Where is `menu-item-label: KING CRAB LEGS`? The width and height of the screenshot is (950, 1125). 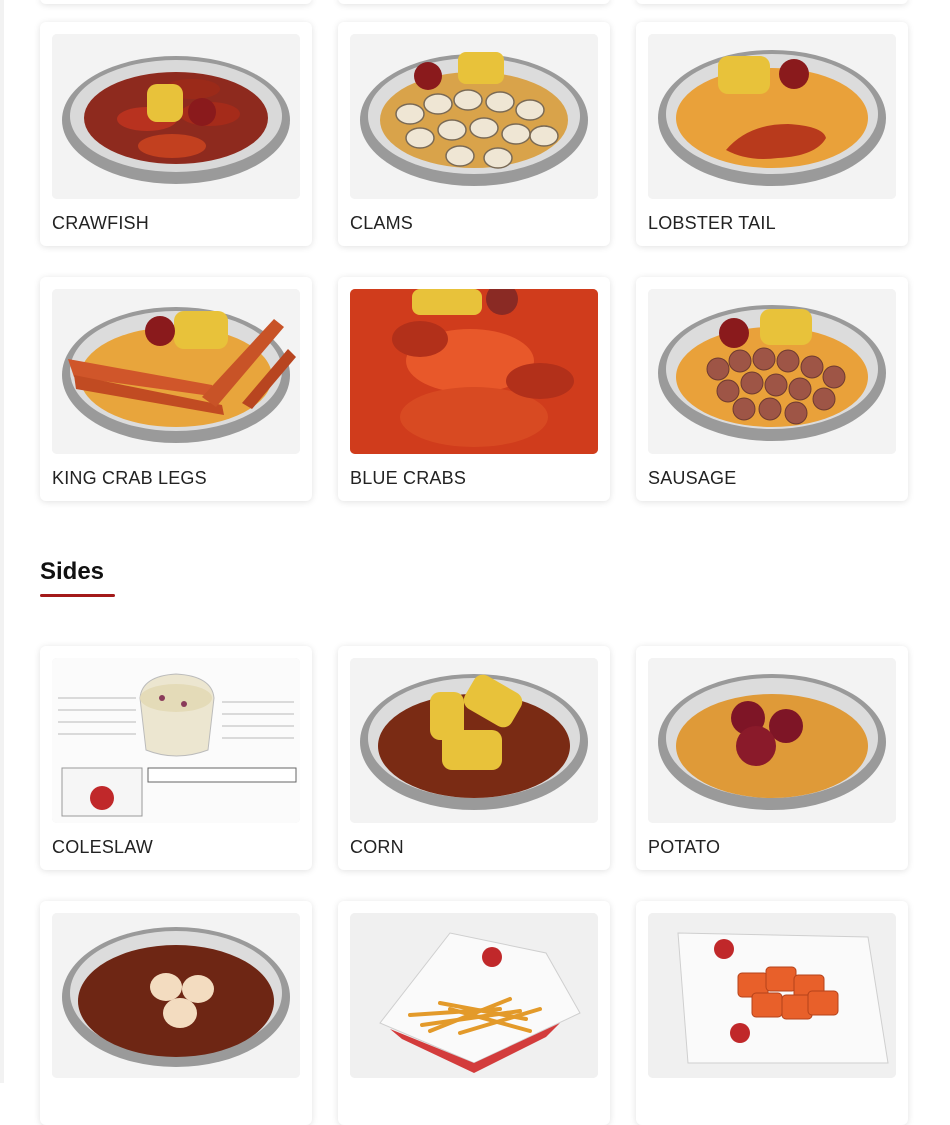
menu-item-label: KING CRAB LEGS is located at coordinates (129, 478).